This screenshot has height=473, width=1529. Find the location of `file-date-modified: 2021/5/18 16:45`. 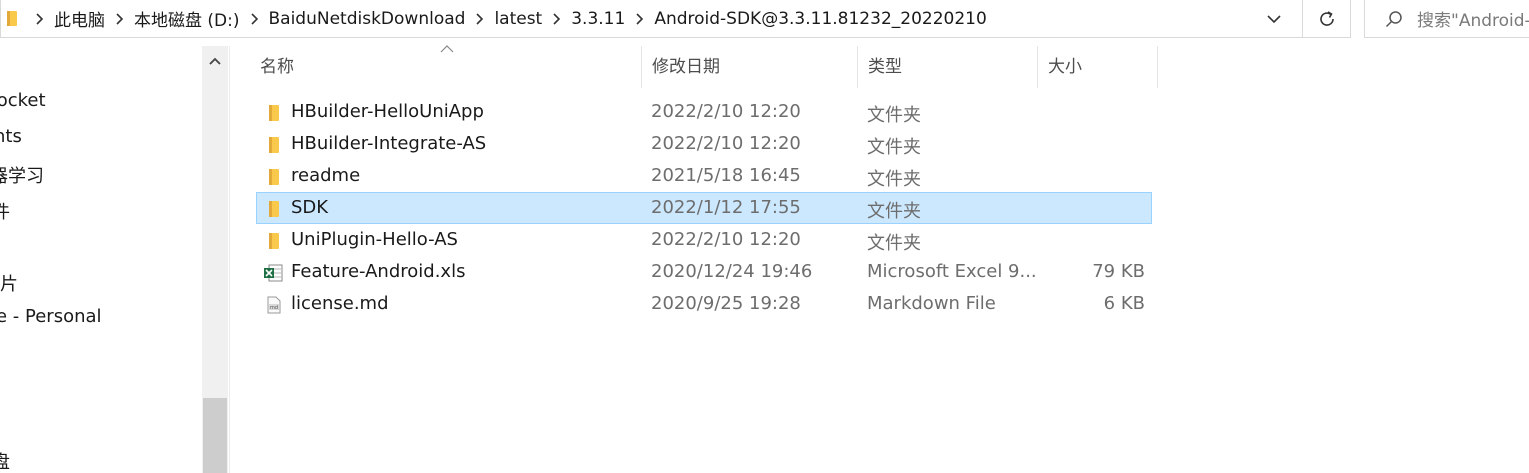

file-date-modified: 2021/5/18 16:45 is located at coordinates (726, 175).